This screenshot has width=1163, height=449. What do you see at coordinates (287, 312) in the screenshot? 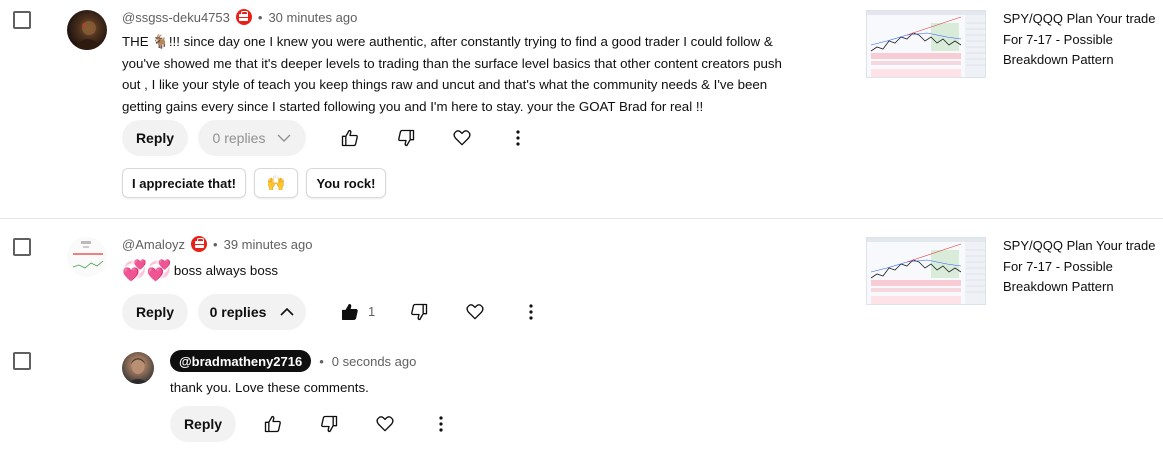
I see `chevron-up-icon` at bounding box center [287, 312].